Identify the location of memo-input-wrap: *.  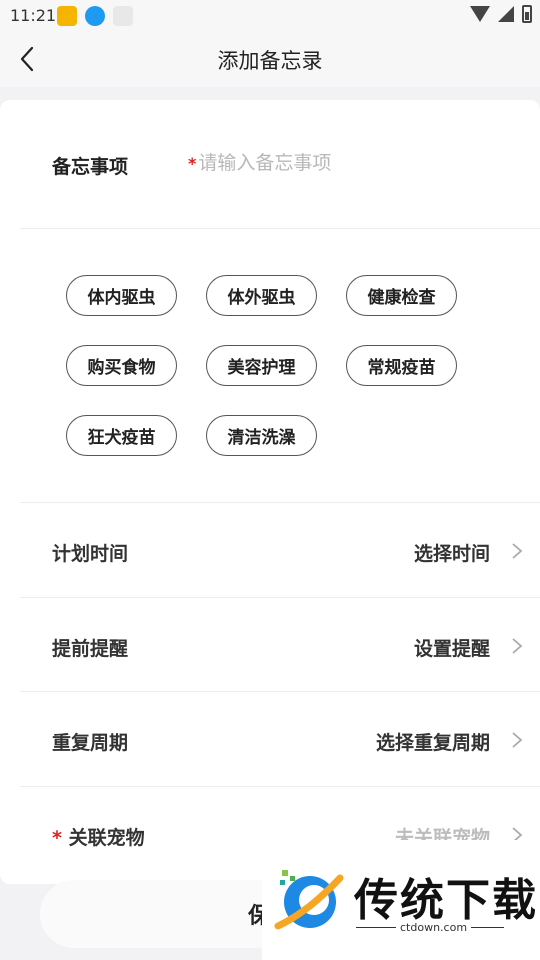
(323, 163).